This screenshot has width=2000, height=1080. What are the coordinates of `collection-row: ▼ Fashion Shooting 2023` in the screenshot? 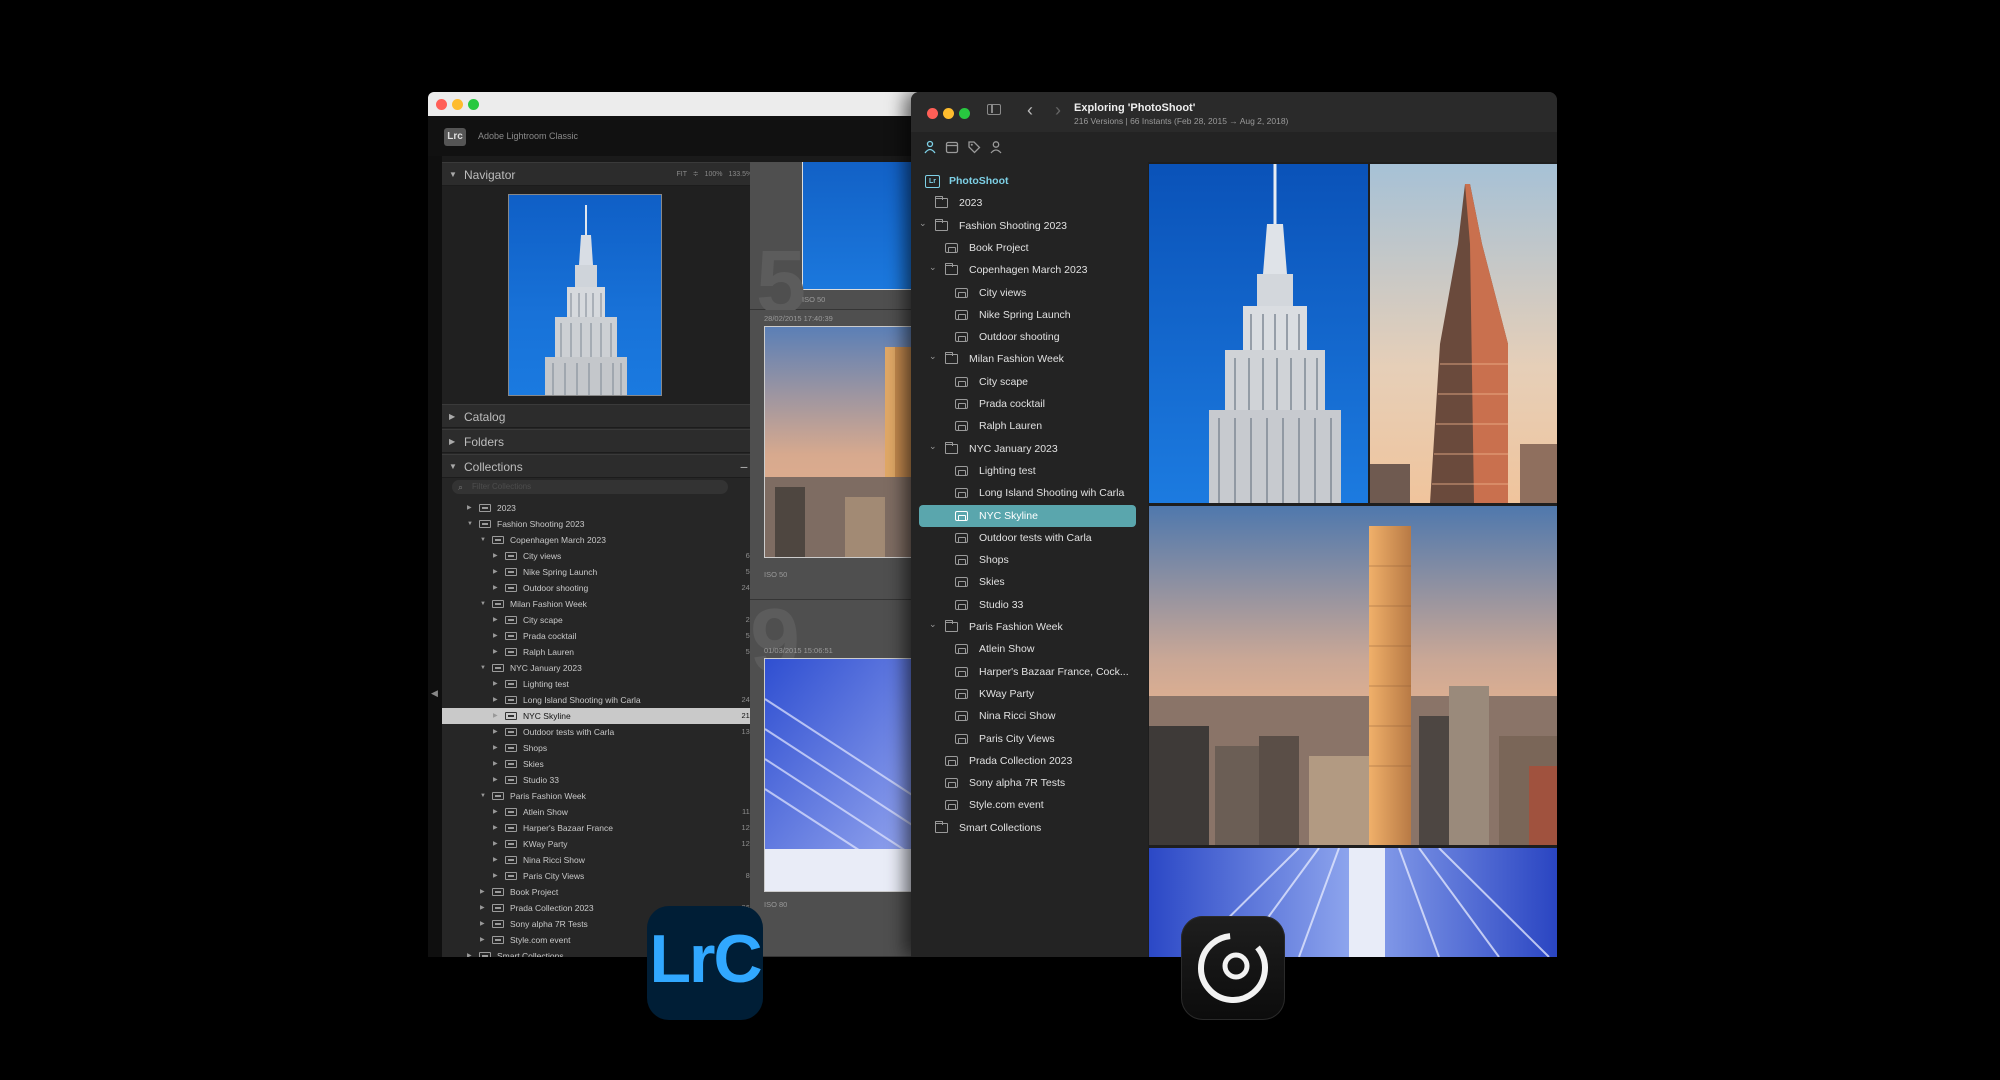 It's located at (607, 524).